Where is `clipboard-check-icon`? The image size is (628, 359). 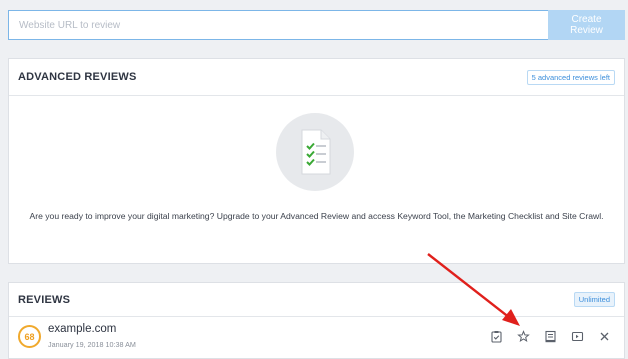 clipboard-check-icon is located at coordinates (496, 336).